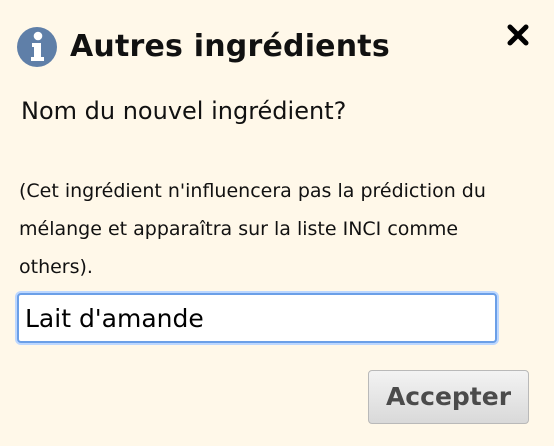 Image resolution: width=554 pixels, height=446 pixels. I want to click on ingredient-name-input, so click(257, 318).